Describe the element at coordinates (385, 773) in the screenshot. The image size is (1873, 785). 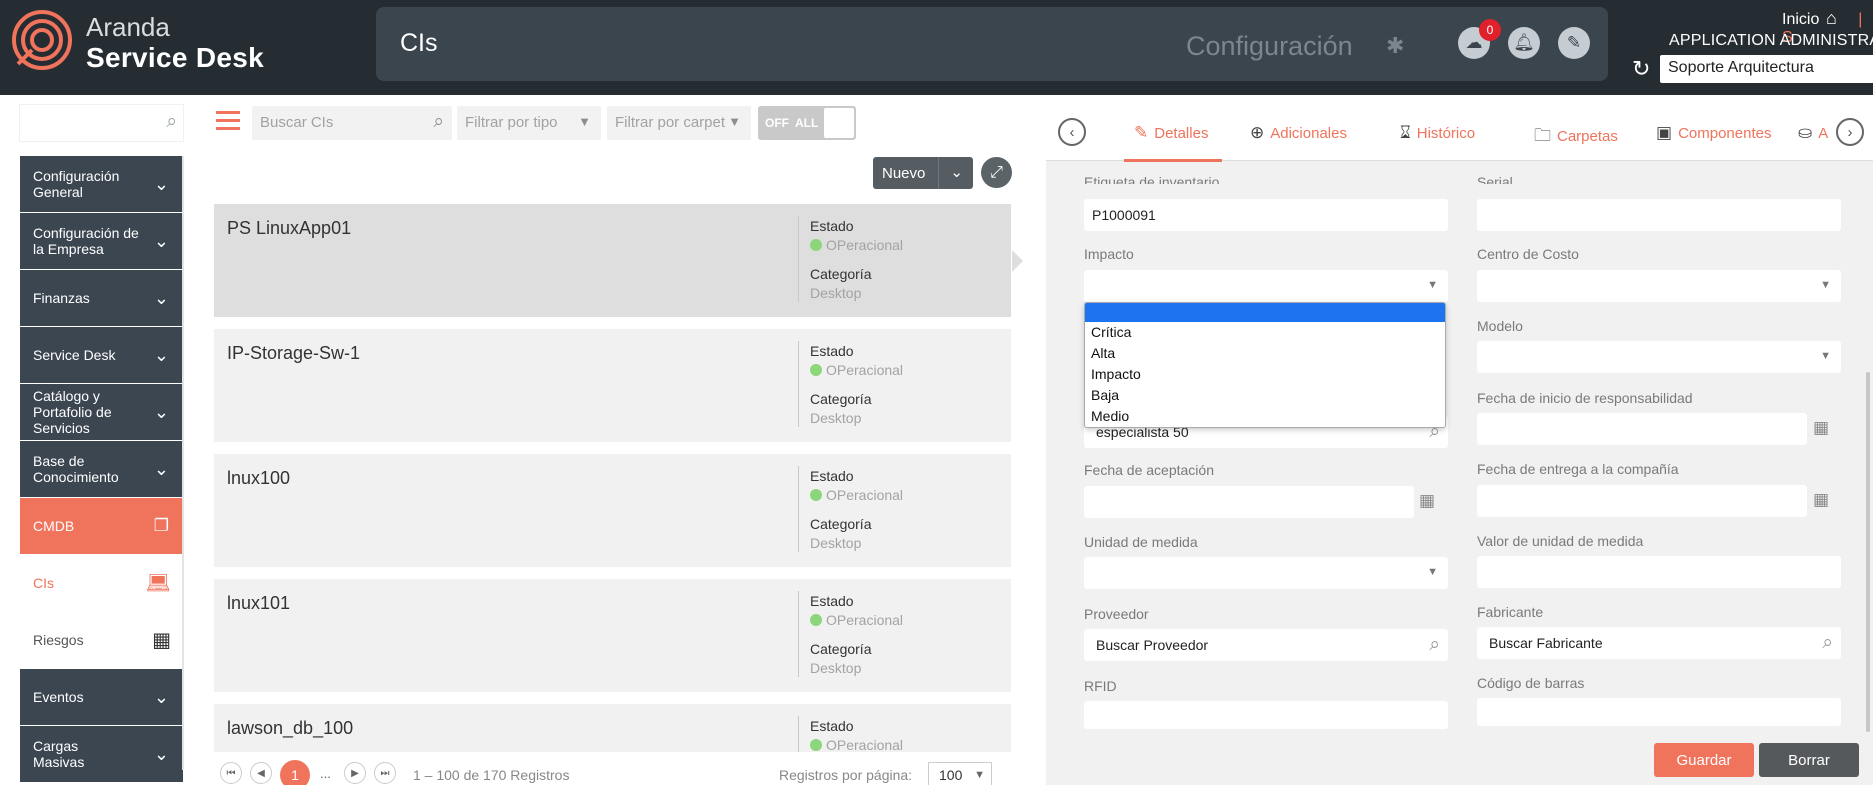
I see `last-page-icon: ⏭` at that location.